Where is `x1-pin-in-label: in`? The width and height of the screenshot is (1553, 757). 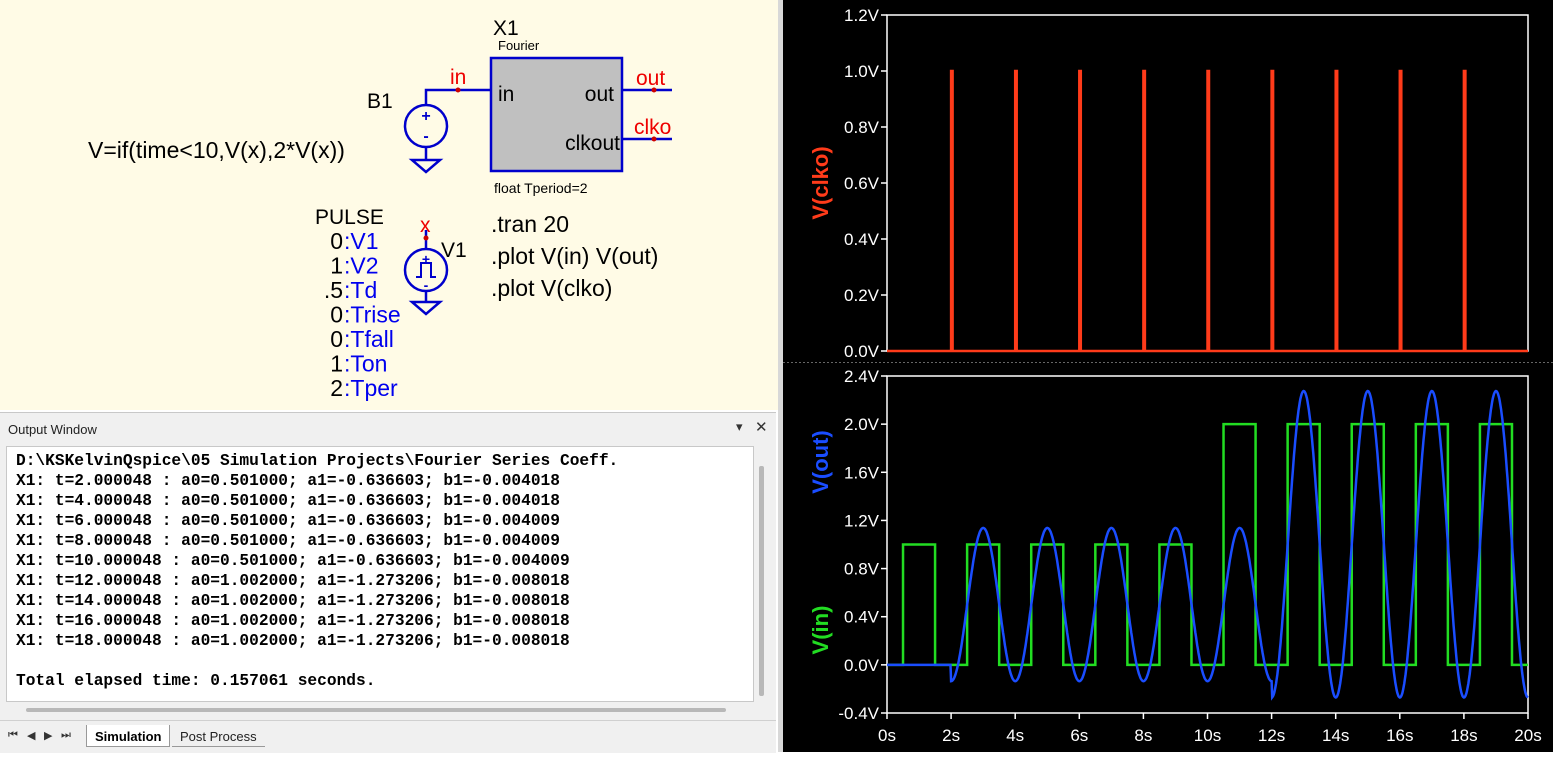
x1-pin-in-label: in is located at coordinates (506, 94).